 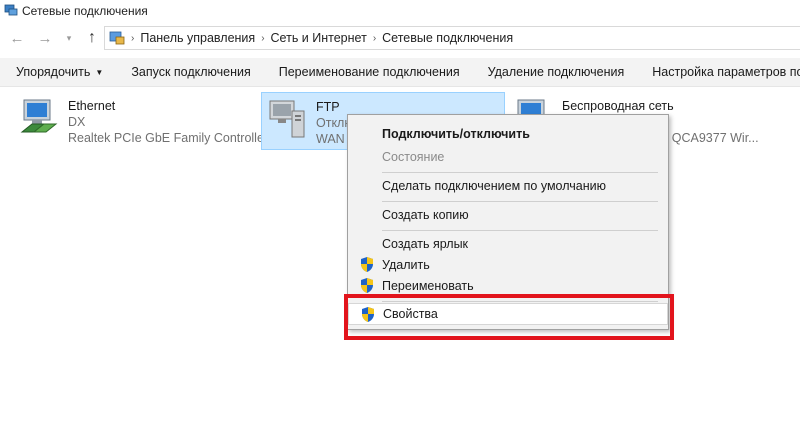 I want to click on rename-connection-label: Переименование подключения, so click(x=369, y=72).